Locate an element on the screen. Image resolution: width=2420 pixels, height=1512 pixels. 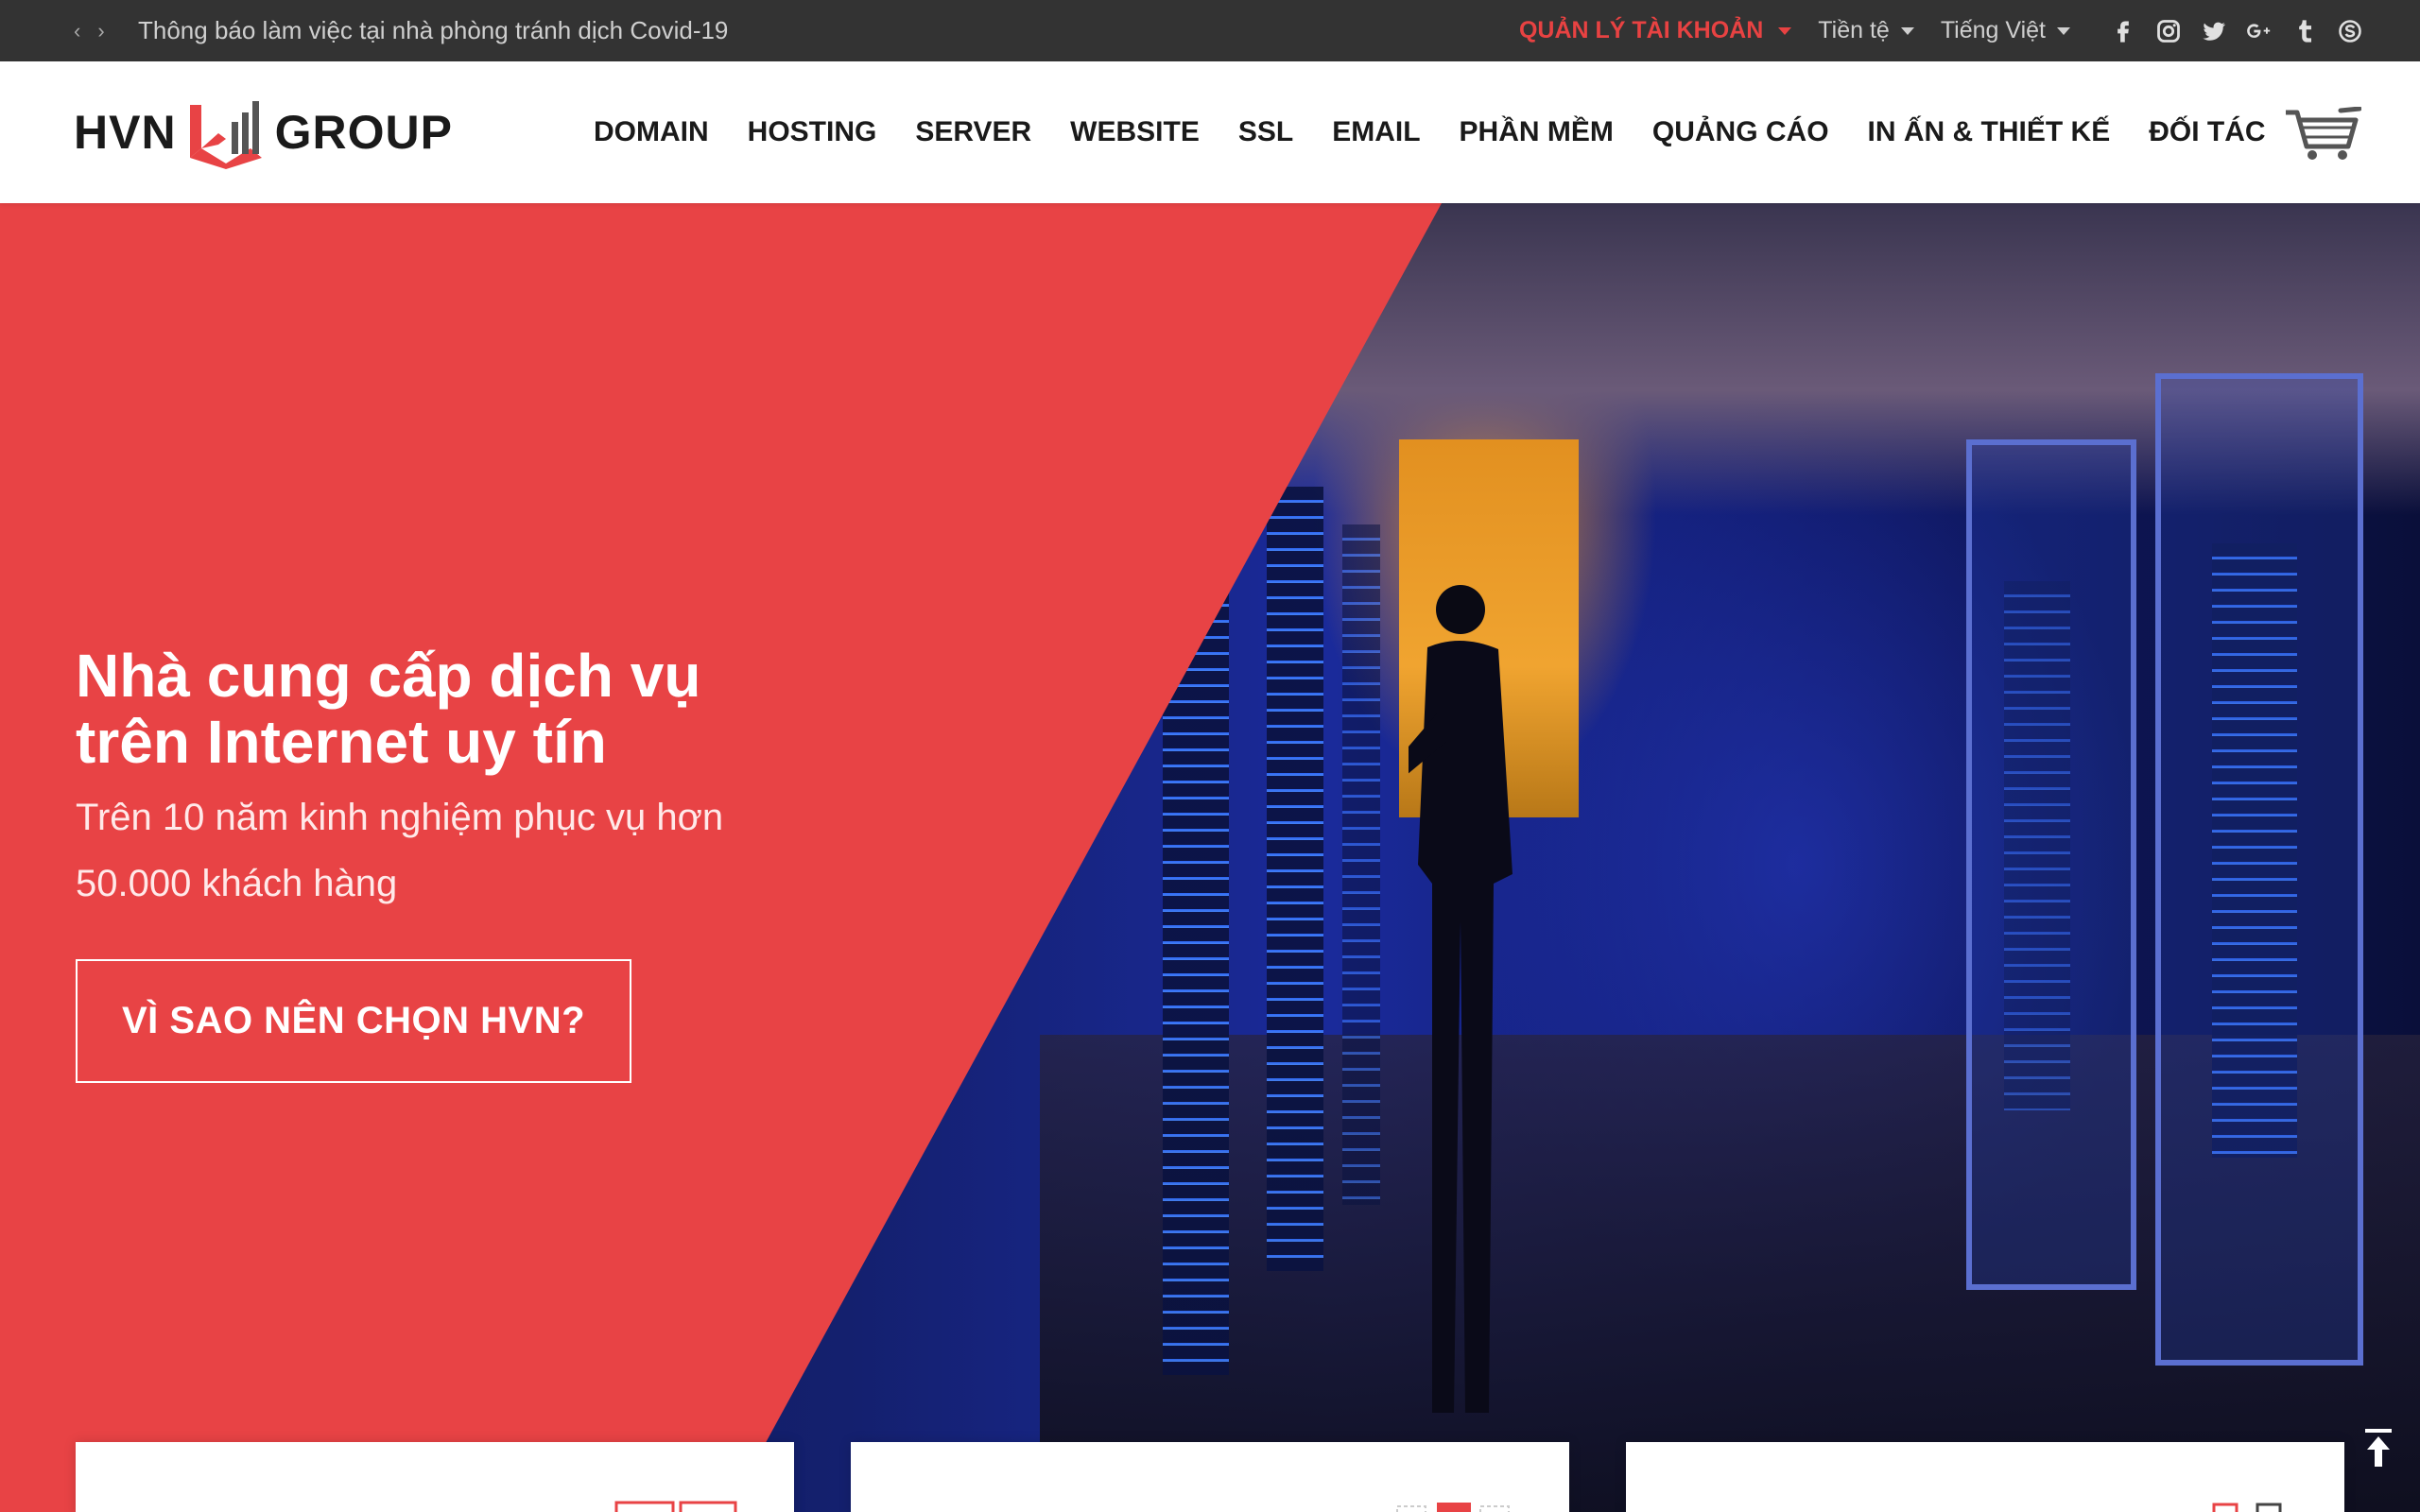
twitter-icon is located at coordinates (2214, 31).